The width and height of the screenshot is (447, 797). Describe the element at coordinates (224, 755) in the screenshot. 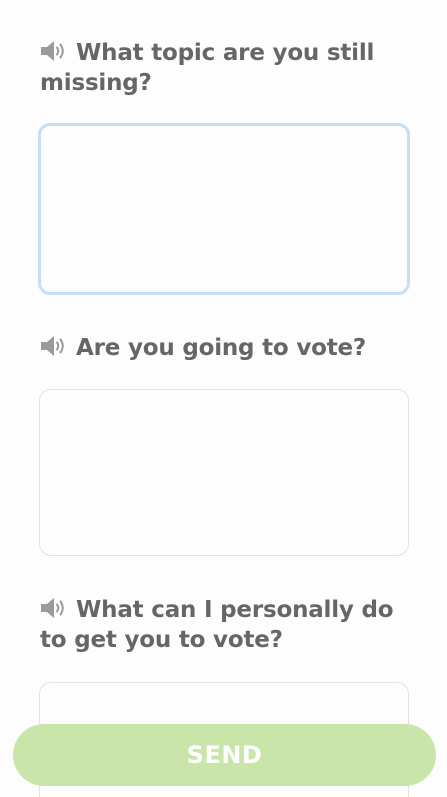

I see `send-button: SEND` at that location.